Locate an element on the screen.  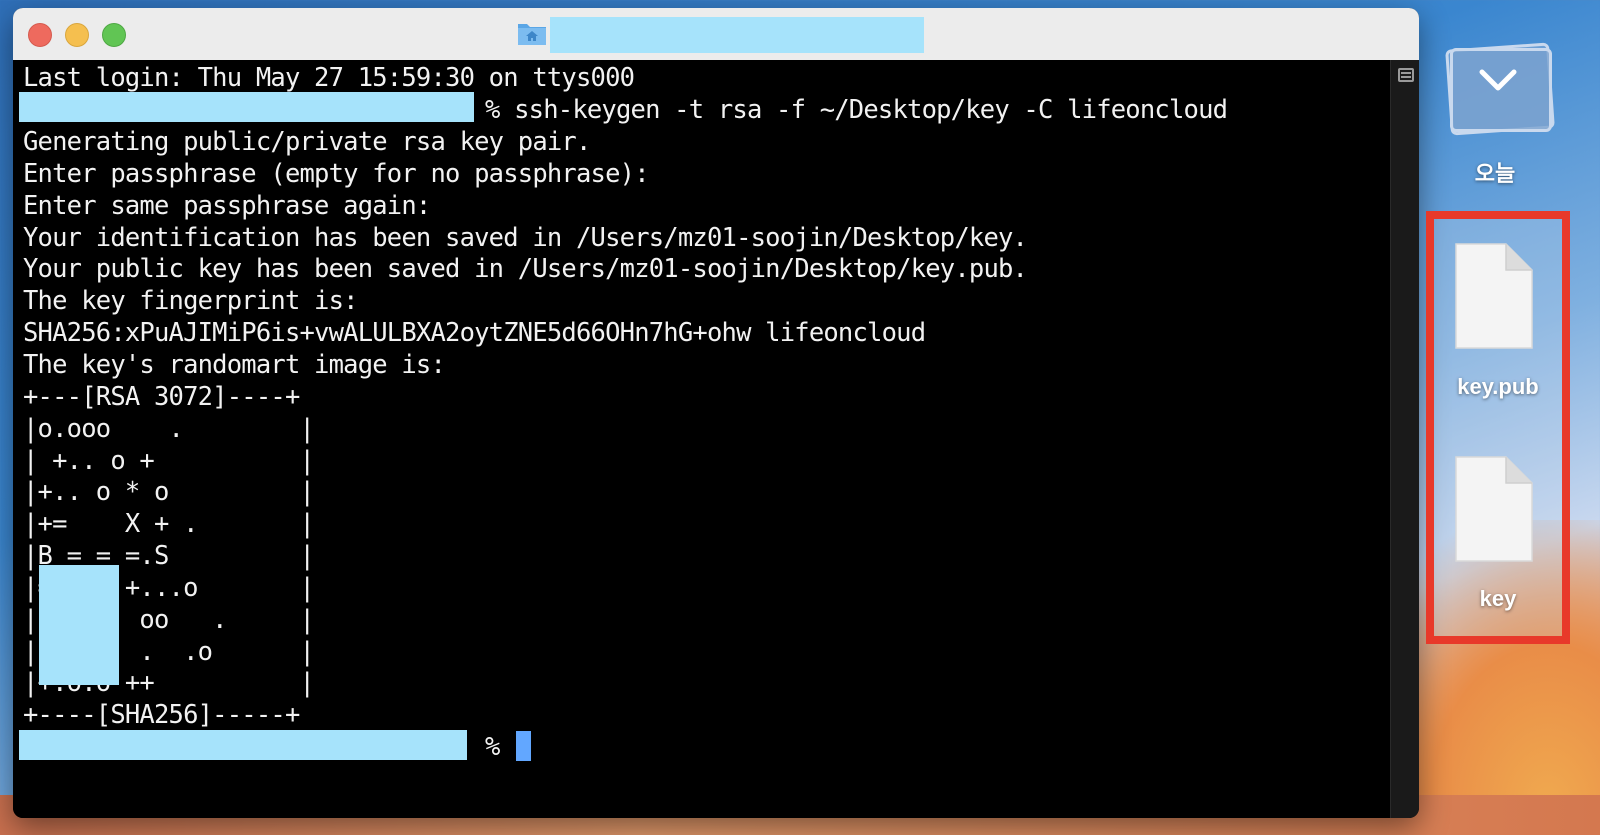
file-label-key-pub: key.pub is located at coordinates (1498, 387).